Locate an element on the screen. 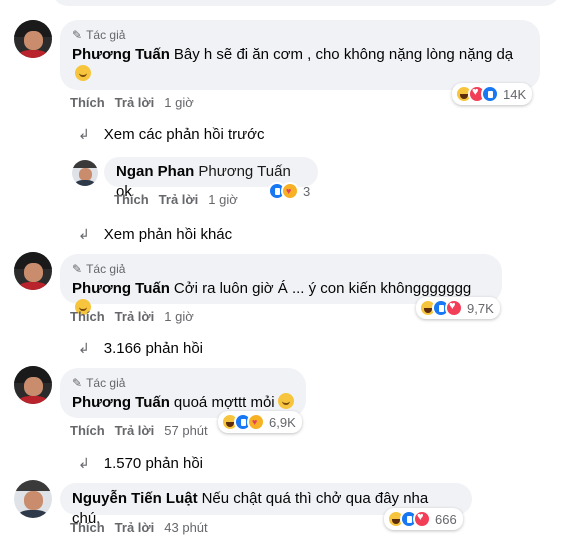  reaction-summary: 9,7K is located at coordinates (458, 308).